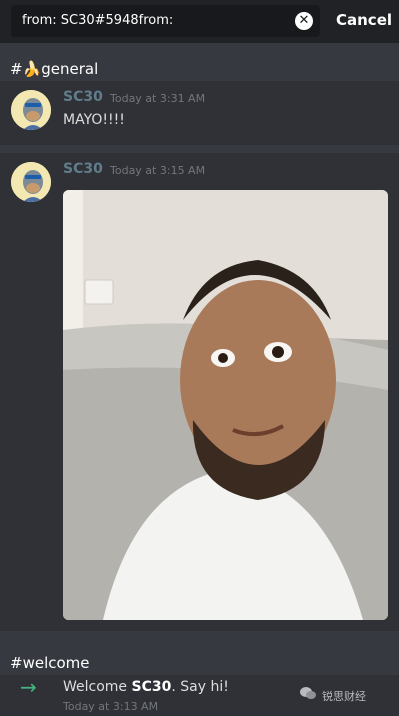 The width and height of the screenshot is (399, 716). I want to click on search-header: from: SC30#5948from: ✕ Cancel, so click(199, 21).